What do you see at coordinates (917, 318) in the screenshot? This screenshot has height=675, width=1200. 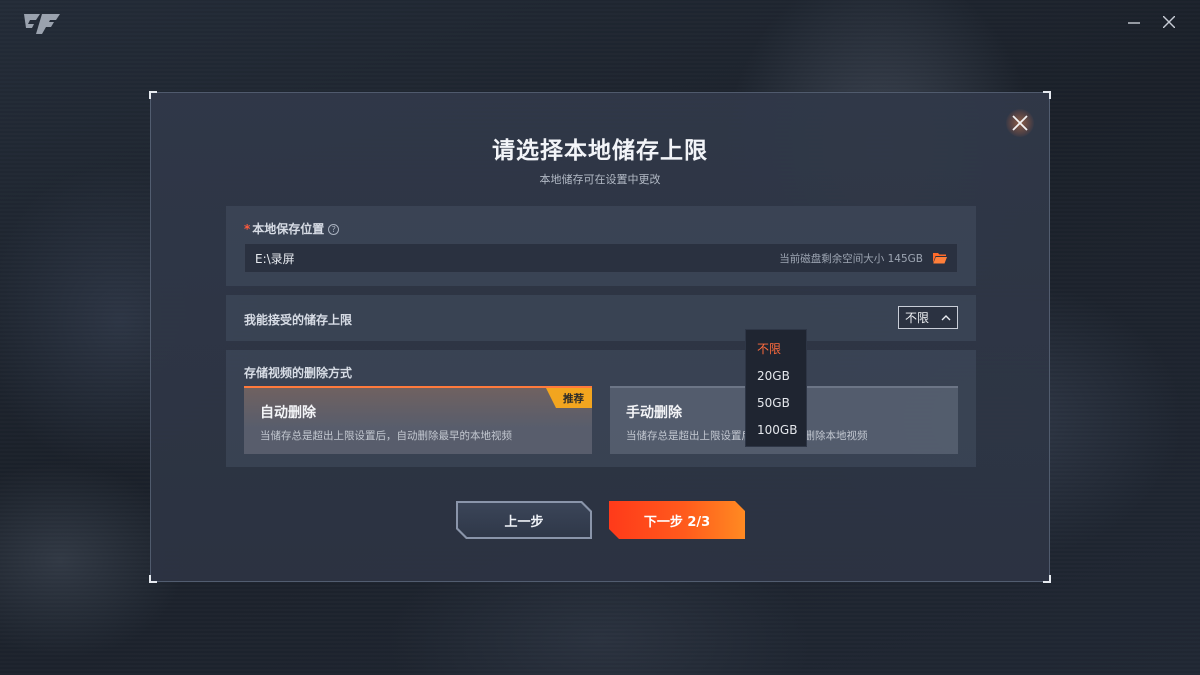 I see `storage-limit-selected: 不限` at bounding box center [917, 318].